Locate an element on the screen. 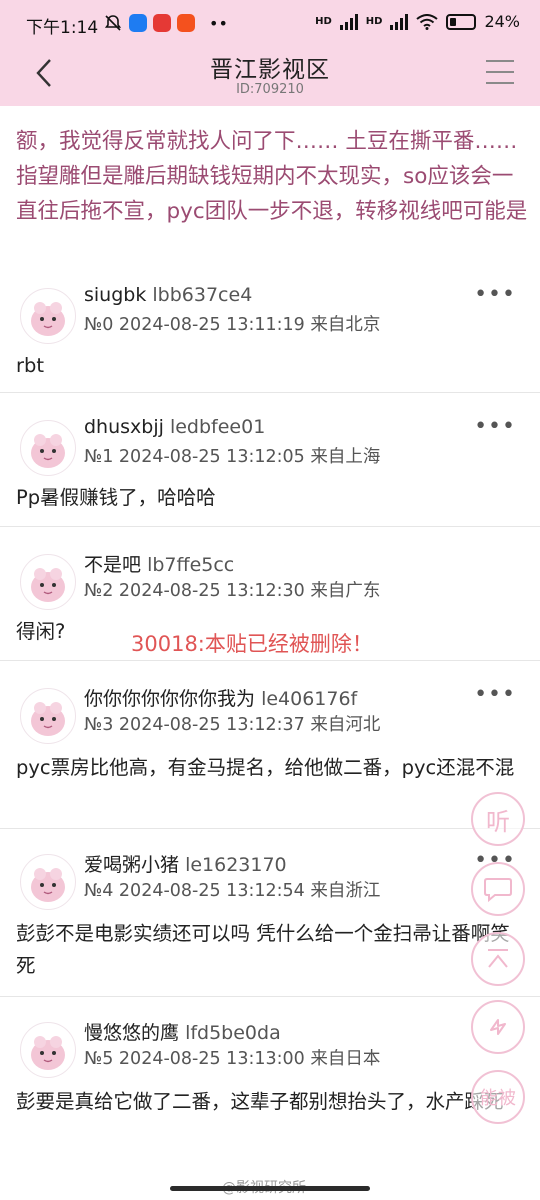 This screenshot has width=540, height=1200. battery-icon is located at coordinates (461, 21).